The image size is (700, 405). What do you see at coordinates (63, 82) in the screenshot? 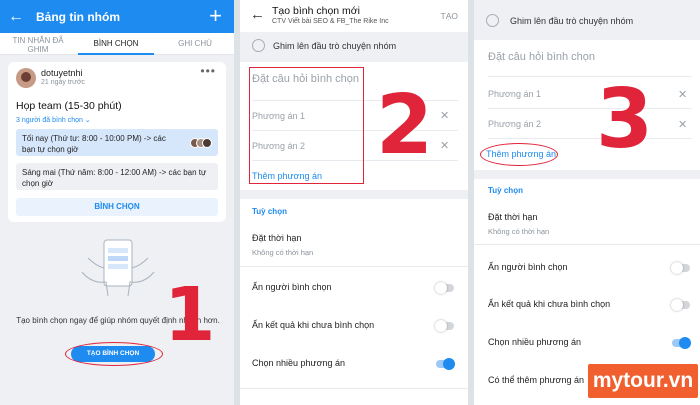
I see `post-date: 21 ngày trước` at bounding box center [63, 82].